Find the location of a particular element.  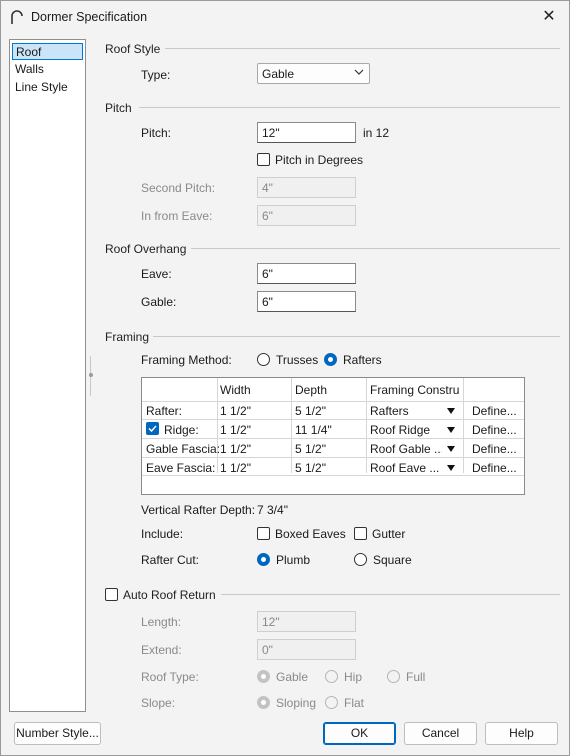

second-pitch-label: Second Pitch: is located at coordinates (178, 188).